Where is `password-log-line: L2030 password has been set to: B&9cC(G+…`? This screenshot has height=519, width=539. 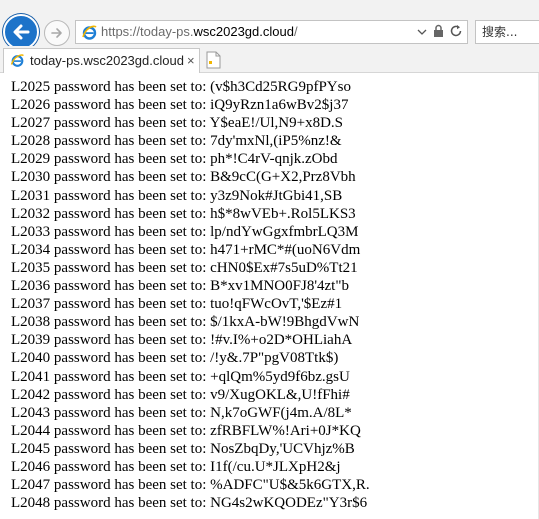
password-log-line: L2030 password has been set to: B&9cC(G+… is located at coordinates (183, 177).